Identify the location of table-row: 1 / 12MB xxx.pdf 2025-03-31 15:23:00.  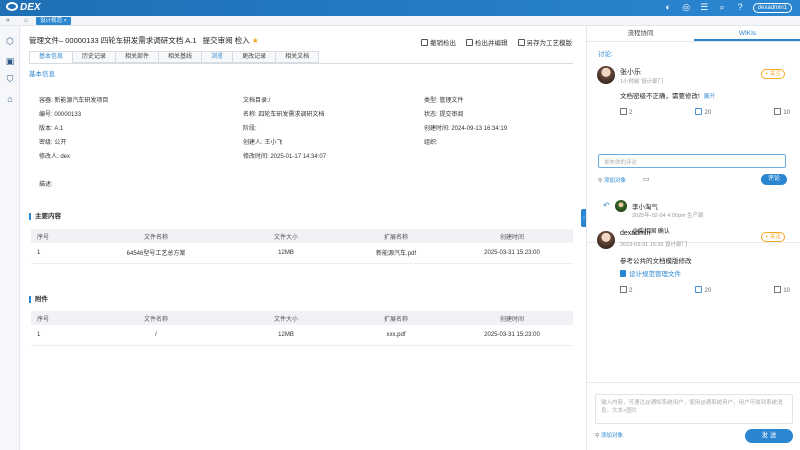
(302, 335).